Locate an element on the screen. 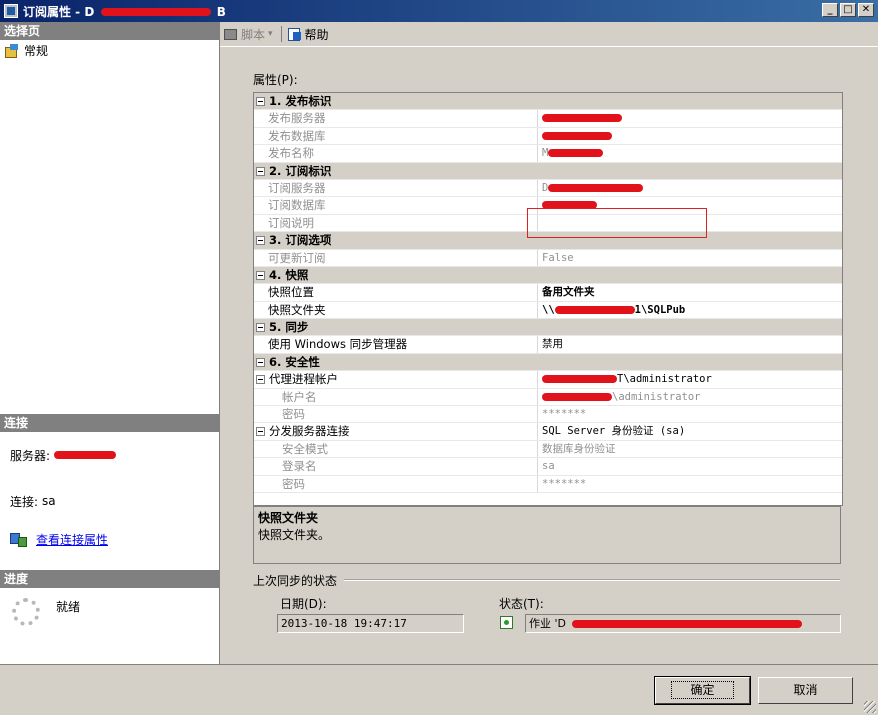 The image size is (878, 715). network-icon is located at coordinates (18, 539).